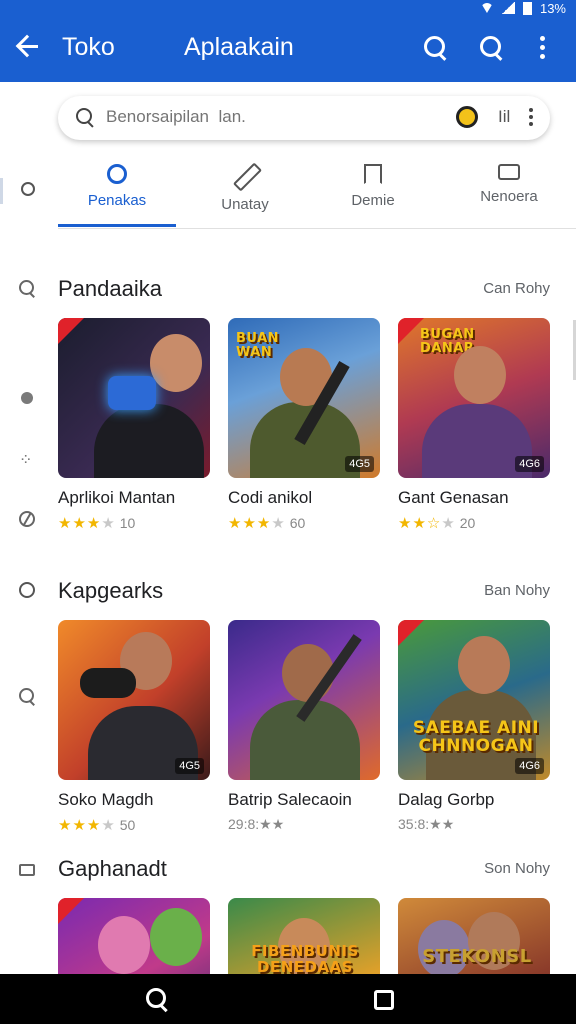  I want to click on active-tab-indicator, so click(117, 225).